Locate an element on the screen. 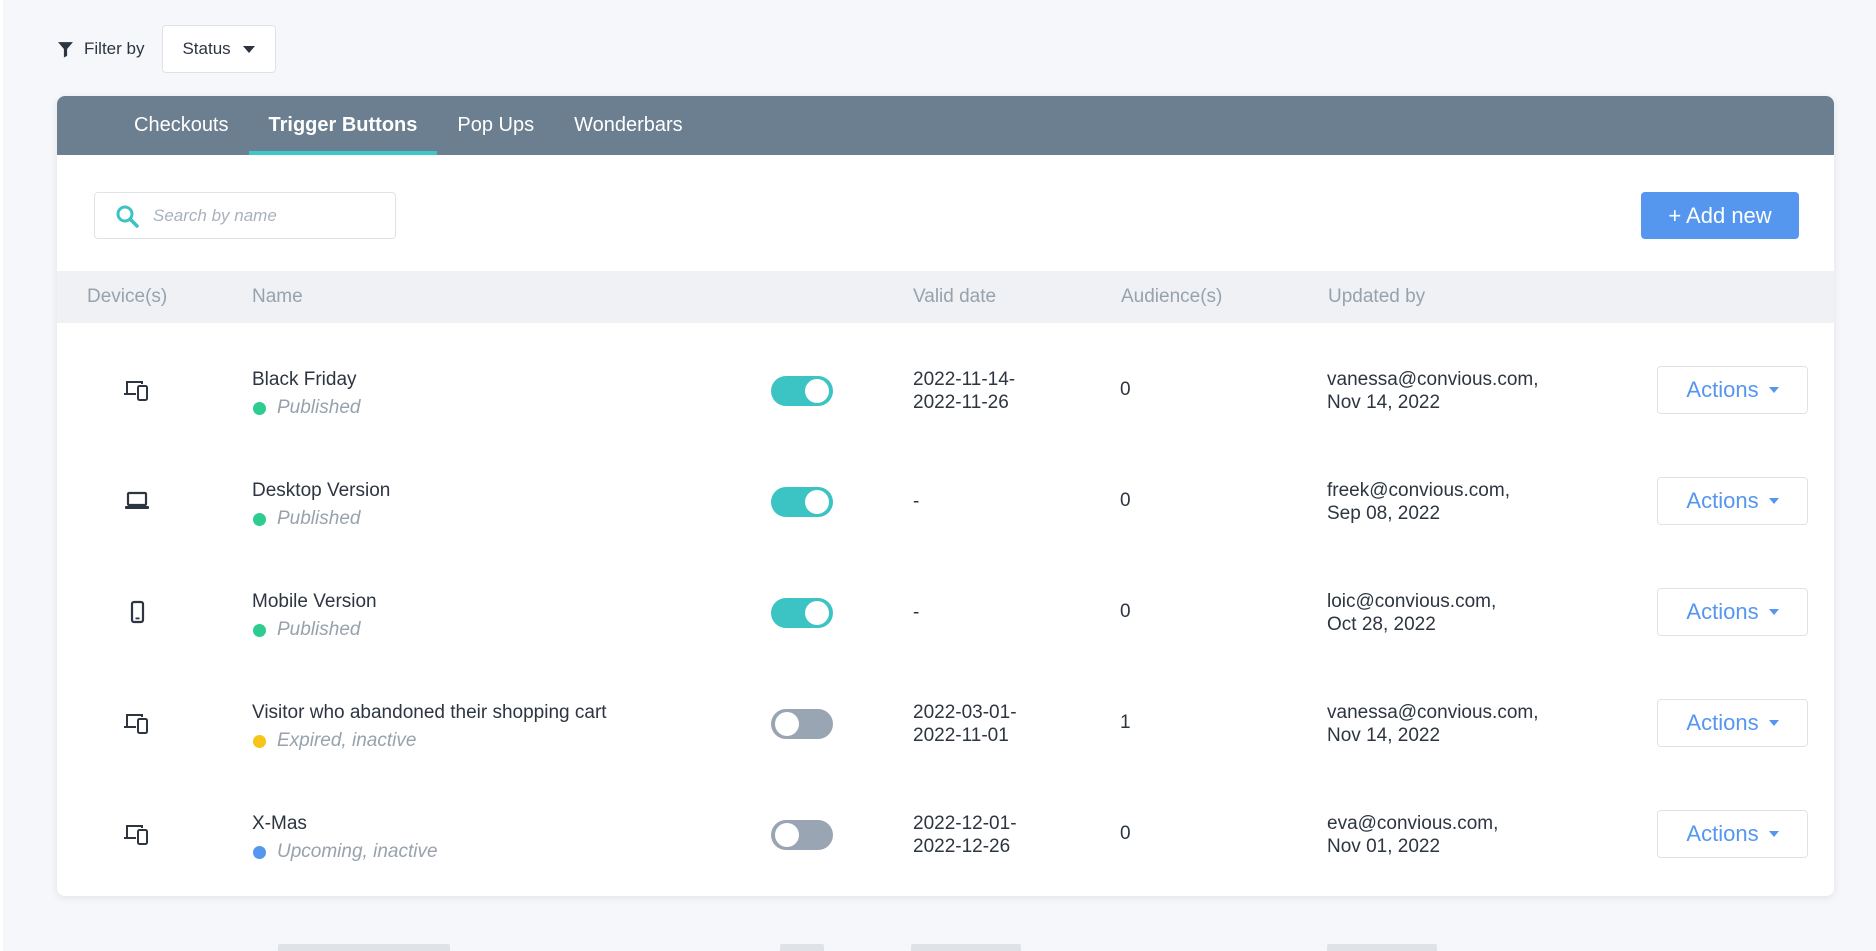 The height and width of the screenshot is (951, 1876). updated-by-date: Oct 28, 2022 is located at coordinates (1381, 624).